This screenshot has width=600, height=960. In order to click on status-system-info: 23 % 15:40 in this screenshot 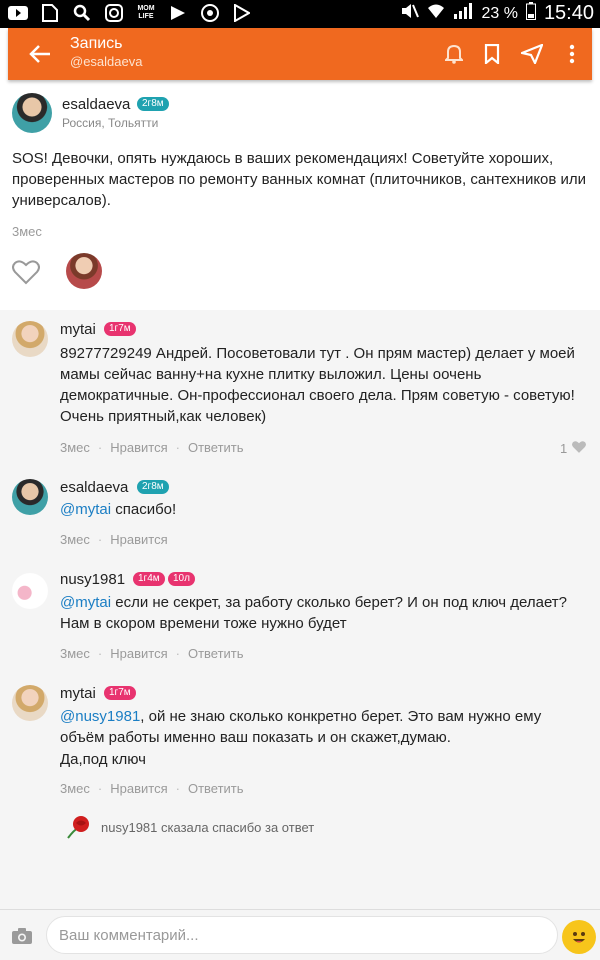, I will do `click(497, 13)`.